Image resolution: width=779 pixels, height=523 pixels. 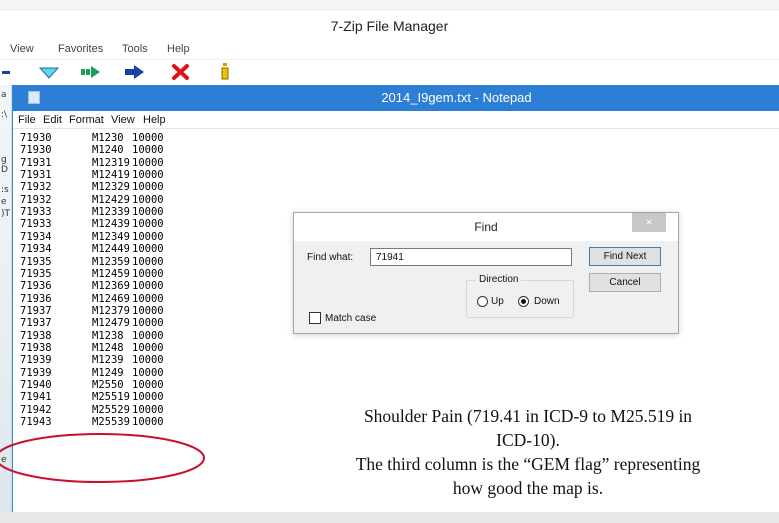 What do you see at coordinates (108, 138) in the screenshot?
I see `icd10-code: M1230` at bounding box center [108, 138].